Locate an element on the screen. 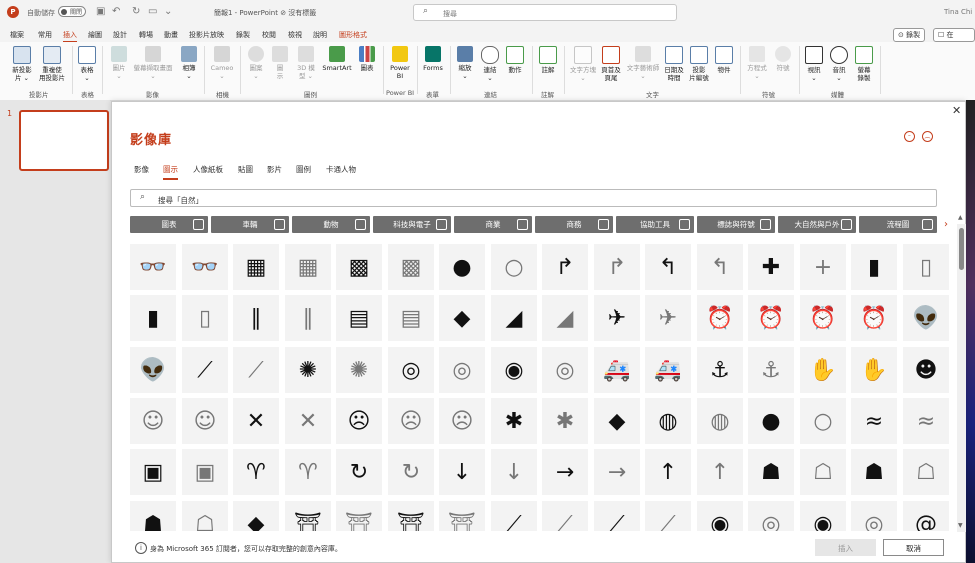  person-outline-icon: ☖ is located at coordinates (205, 516).